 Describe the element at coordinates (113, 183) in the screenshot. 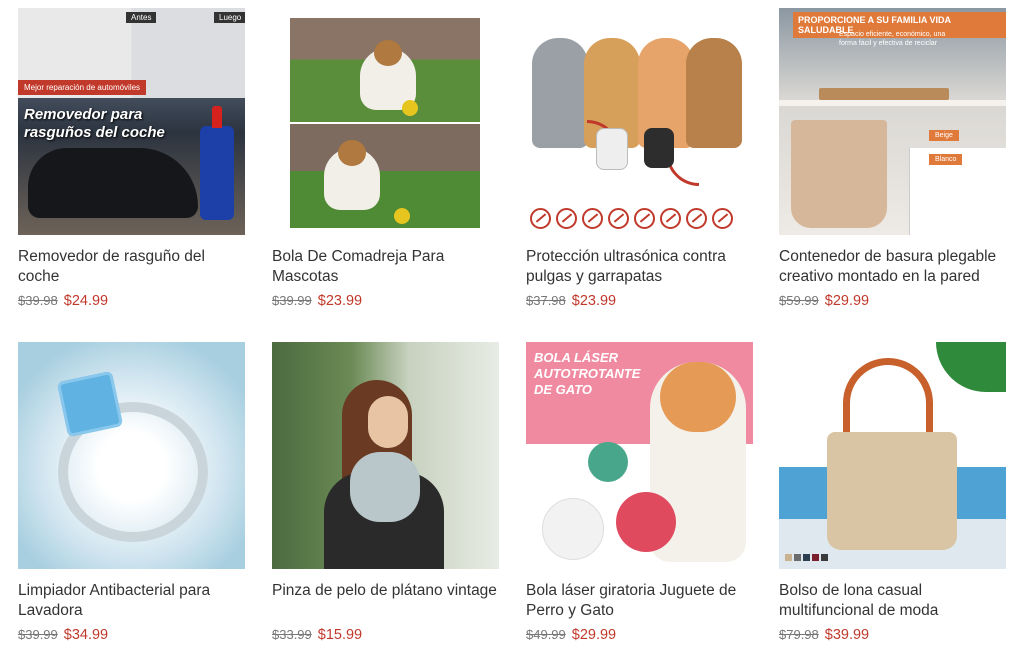

I see `car-graphic` at that location.